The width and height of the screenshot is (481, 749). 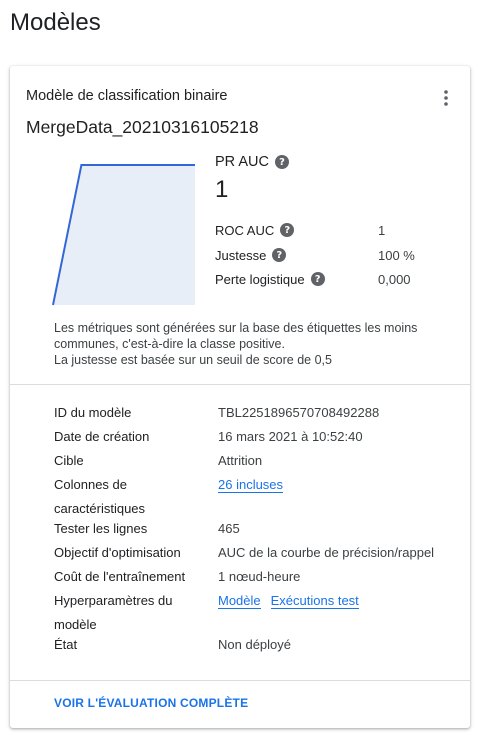 I want to click on metric-value: 0,000, so click(x=394, y=279).